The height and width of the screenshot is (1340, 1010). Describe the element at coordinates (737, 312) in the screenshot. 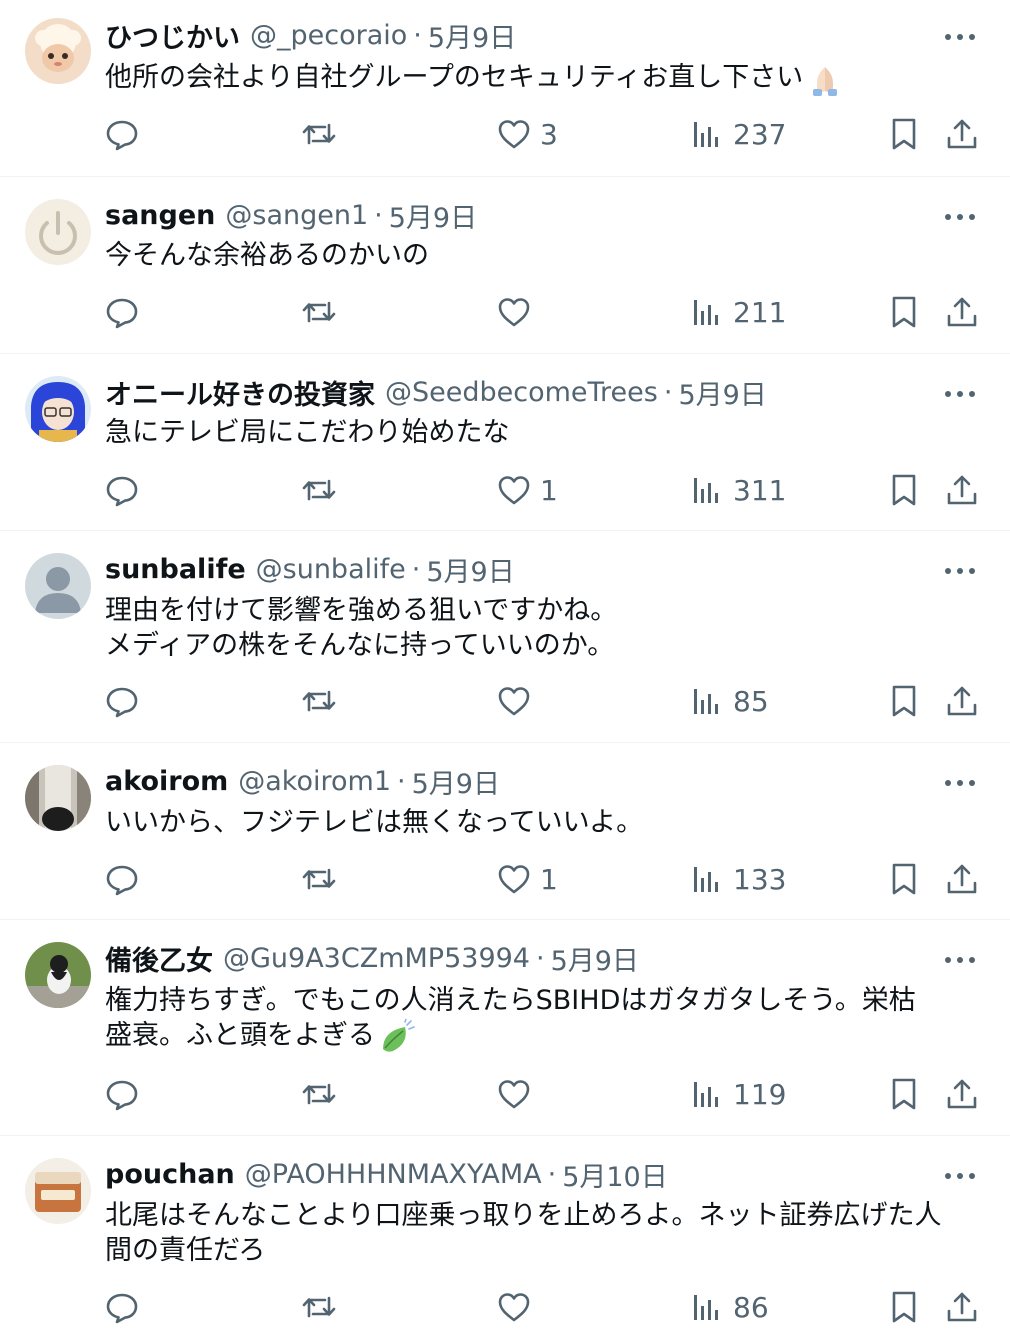

I see `views-button: 211` at that location.